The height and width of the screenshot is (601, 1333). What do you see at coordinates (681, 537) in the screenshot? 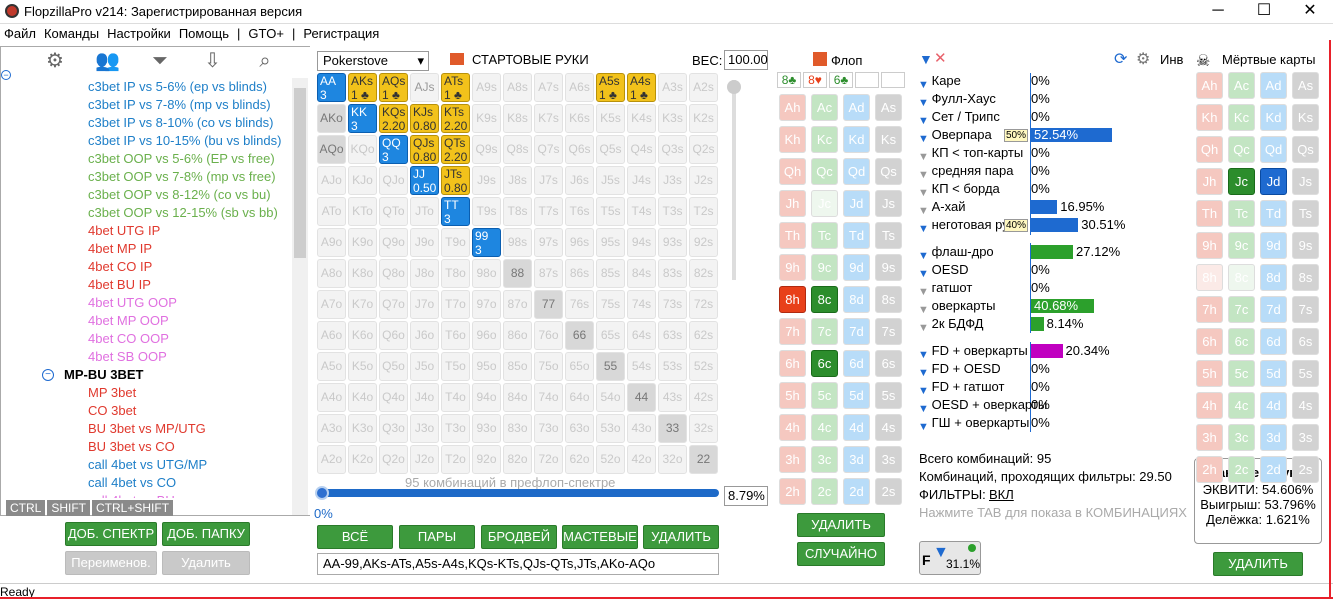
I see `clear-range-button: УДАЛИТЬ` at bounding box center [681, 537].